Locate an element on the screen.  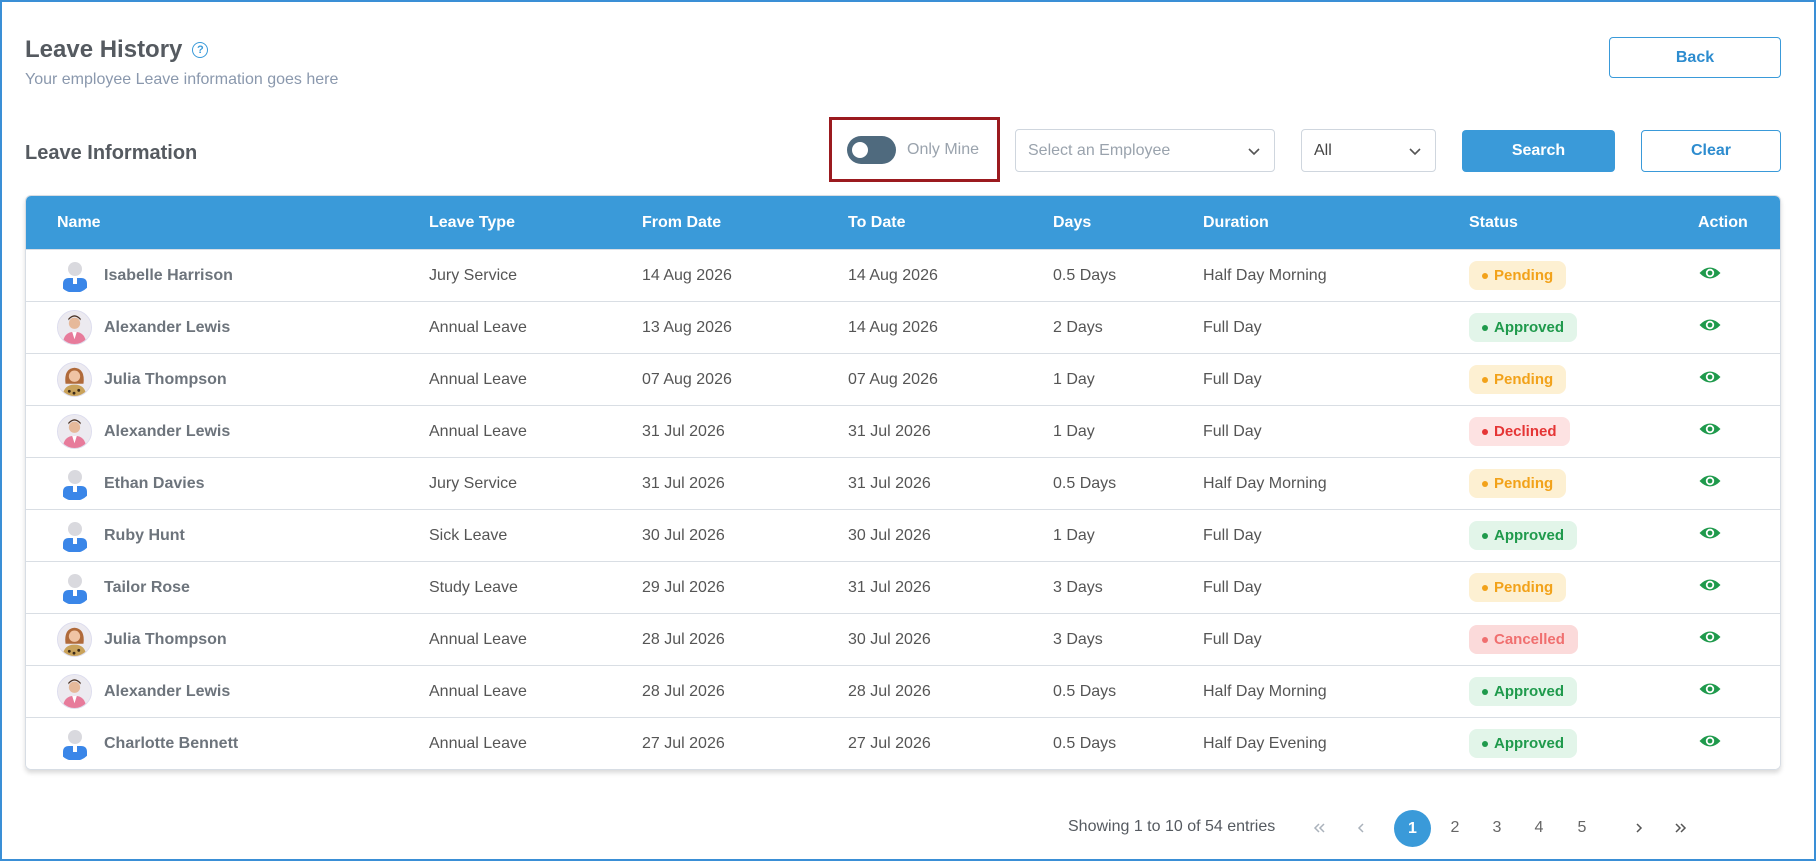
column-header-to-date: To Date is located at coordinates (876, 223).